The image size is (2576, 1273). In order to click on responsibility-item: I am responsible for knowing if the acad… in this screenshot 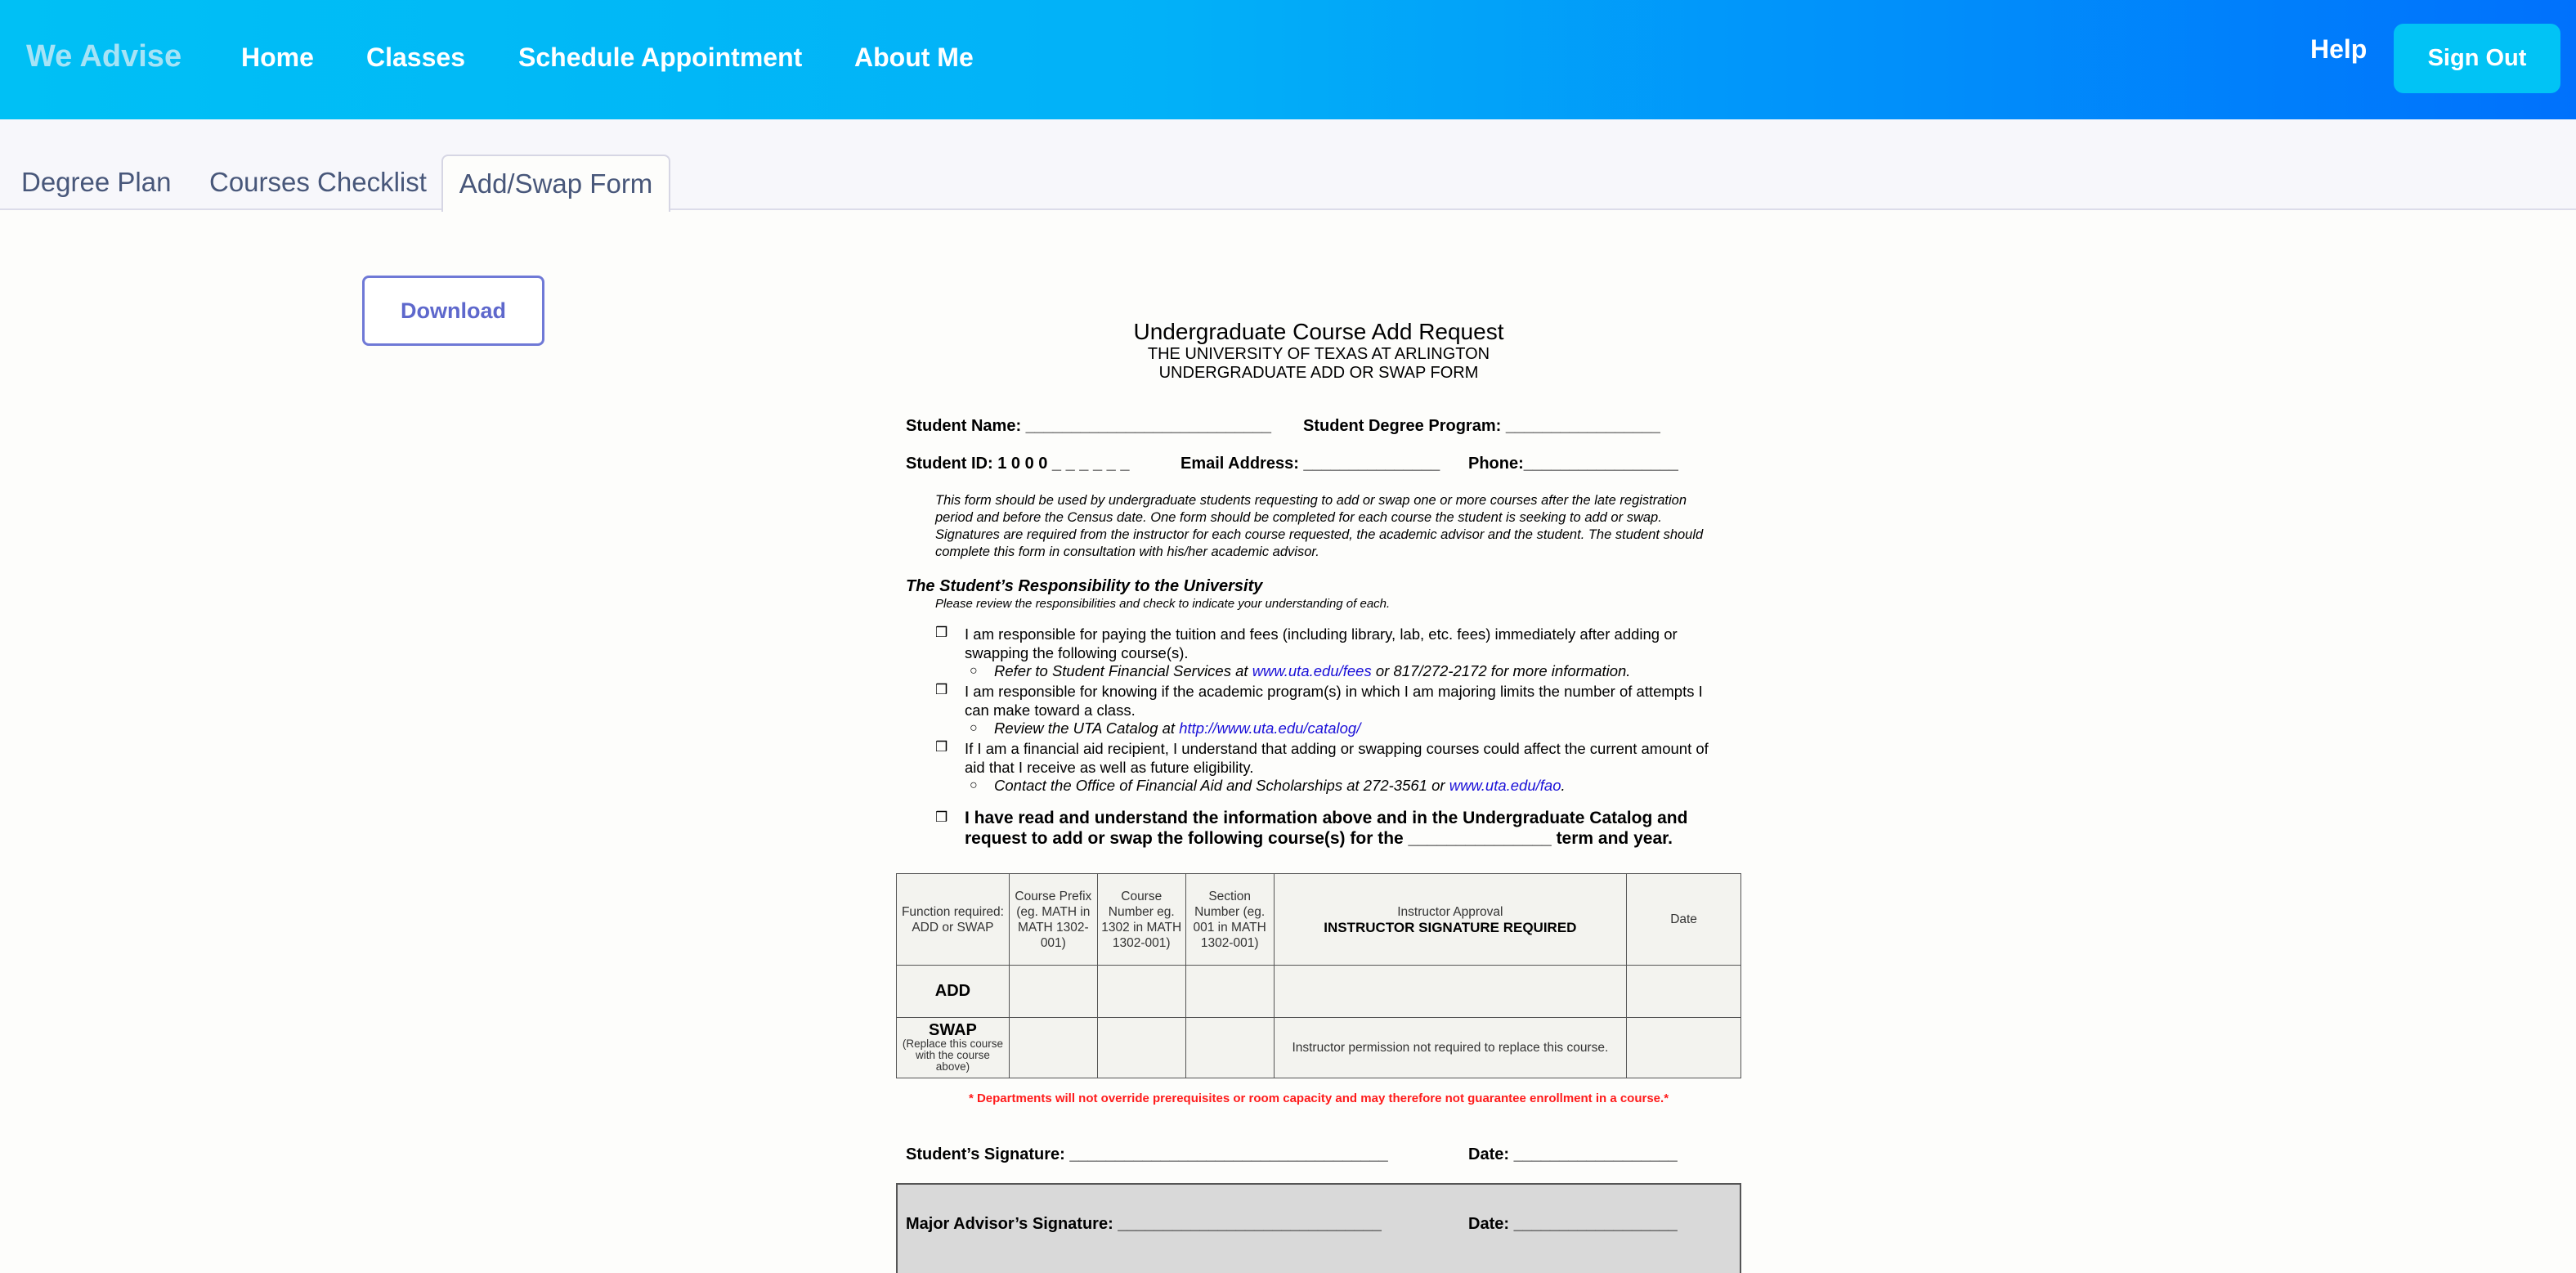, I will do `click(1334, 701)`.